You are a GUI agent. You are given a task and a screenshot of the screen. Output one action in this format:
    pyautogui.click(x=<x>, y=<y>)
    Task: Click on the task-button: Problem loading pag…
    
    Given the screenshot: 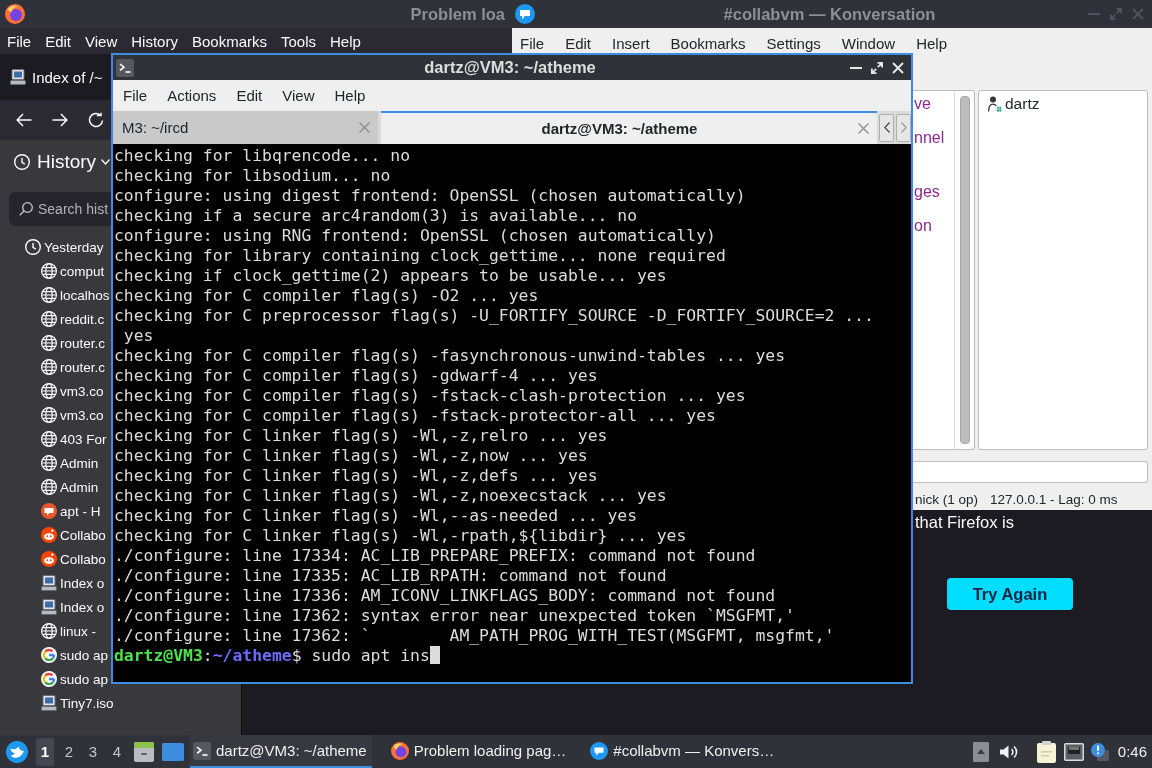 What is the action you would take?
    pyautogui.click(x=479, y=751)
    